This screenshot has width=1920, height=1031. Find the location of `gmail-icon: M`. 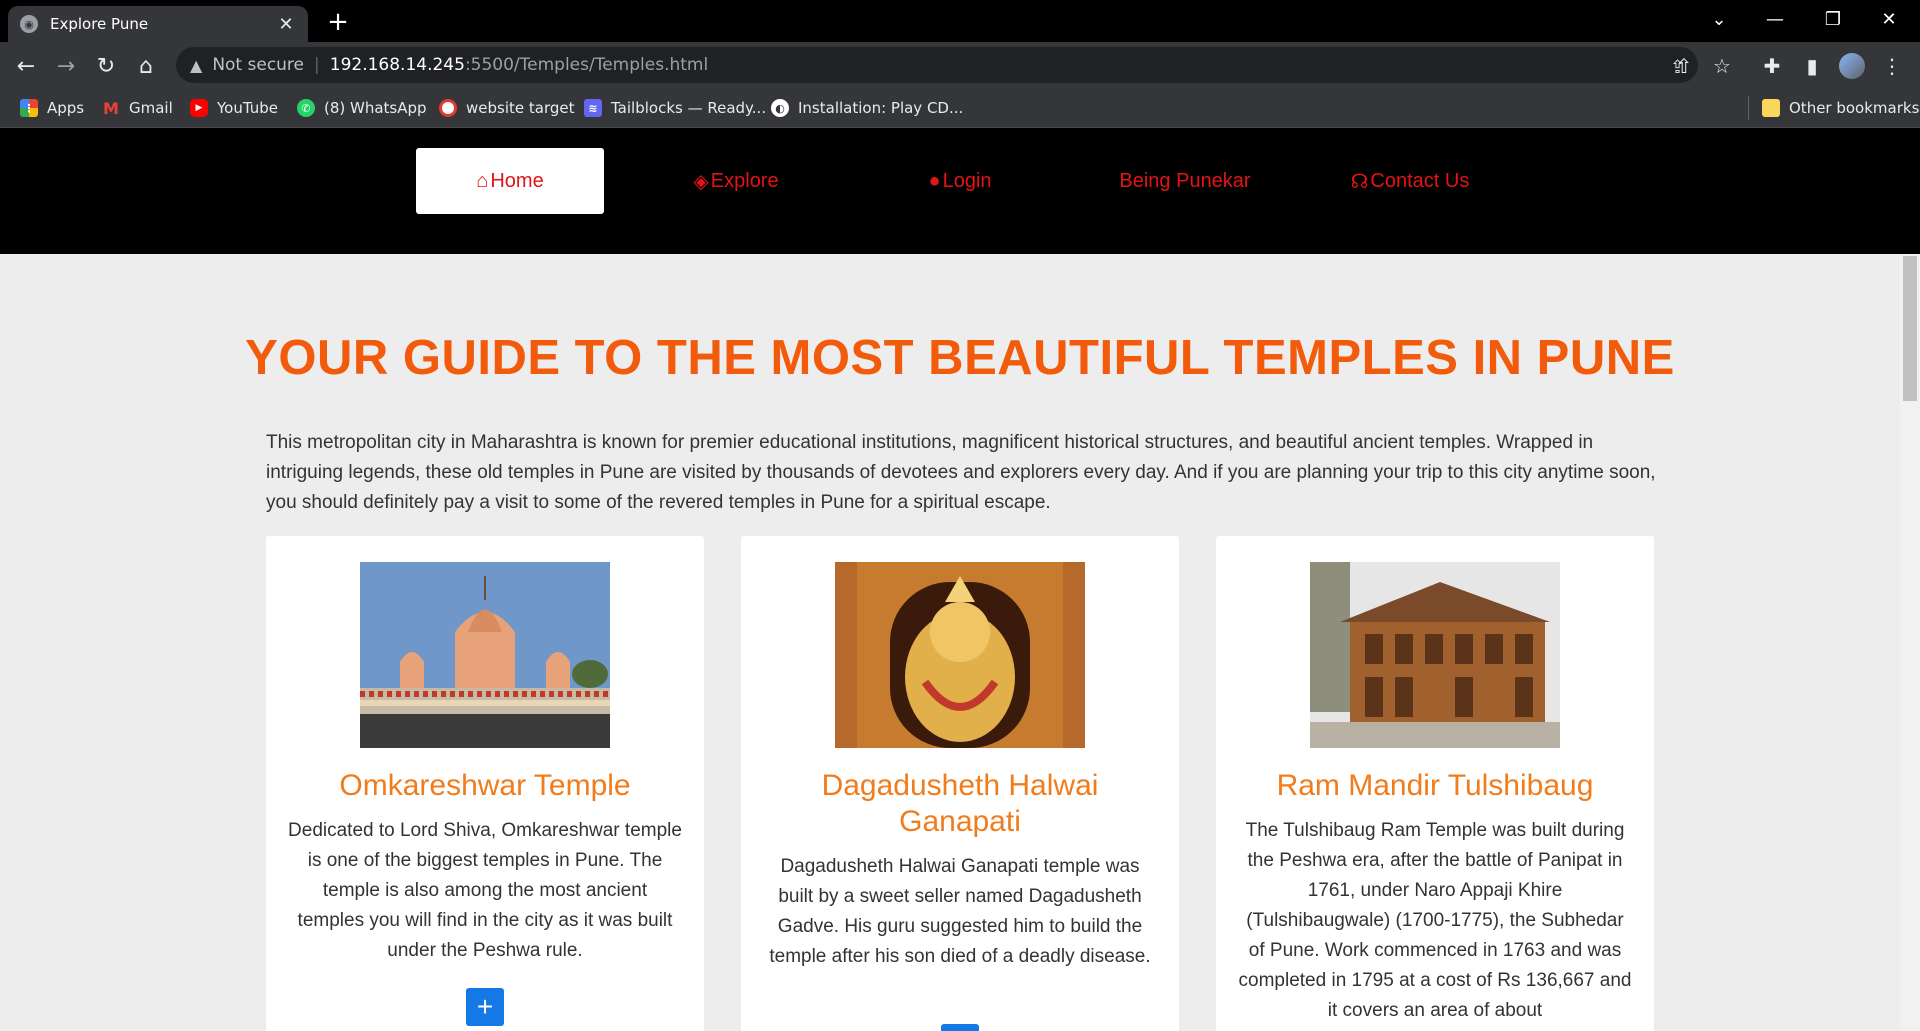

gmail-icon: M is located at coordinates (111, 108).